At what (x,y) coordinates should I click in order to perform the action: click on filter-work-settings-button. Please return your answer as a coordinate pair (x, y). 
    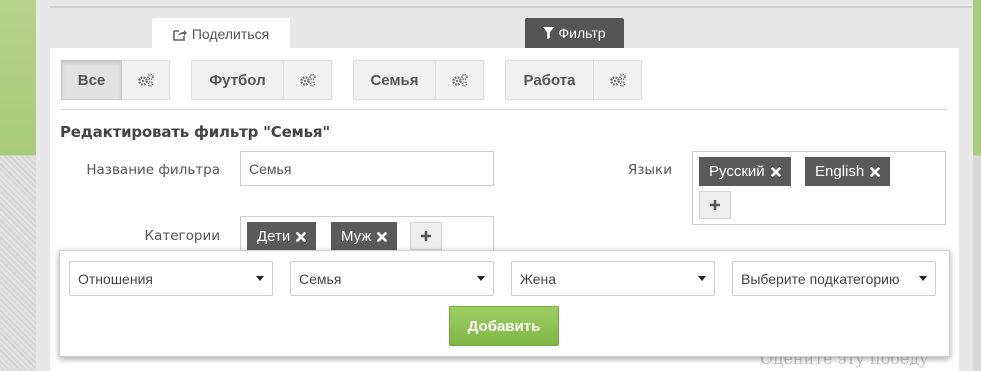
    Looking at the image, I should click on (618, 80).